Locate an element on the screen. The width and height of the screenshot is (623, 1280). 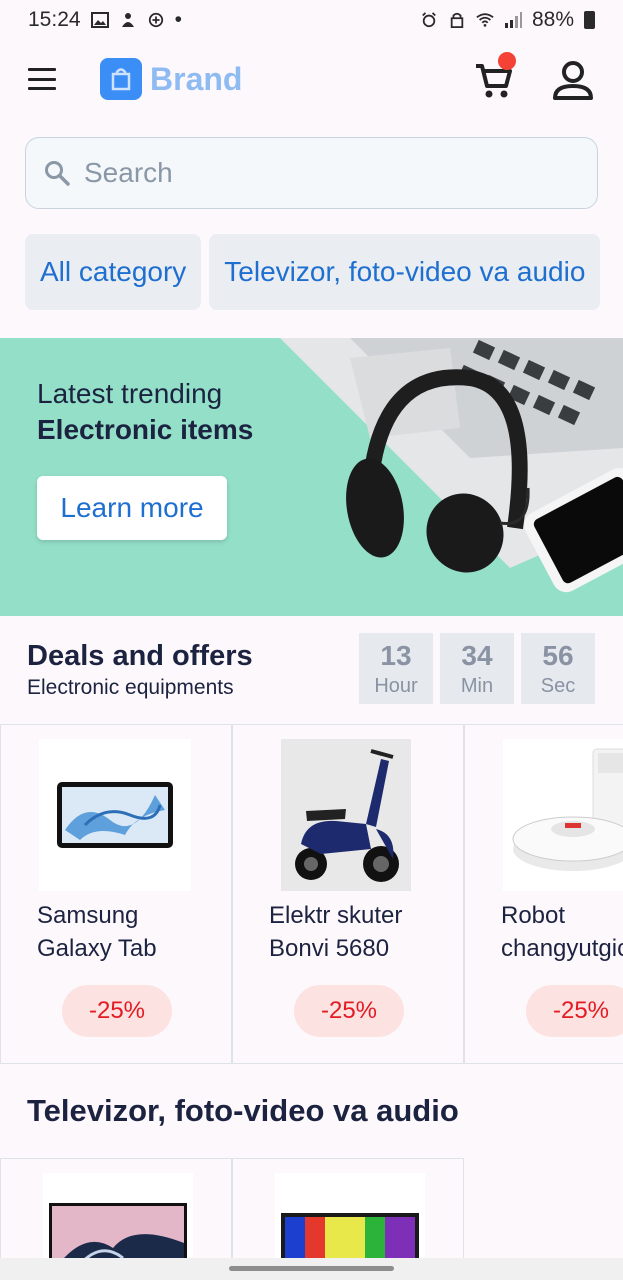
message-icon is located at coordinates (155, 20).